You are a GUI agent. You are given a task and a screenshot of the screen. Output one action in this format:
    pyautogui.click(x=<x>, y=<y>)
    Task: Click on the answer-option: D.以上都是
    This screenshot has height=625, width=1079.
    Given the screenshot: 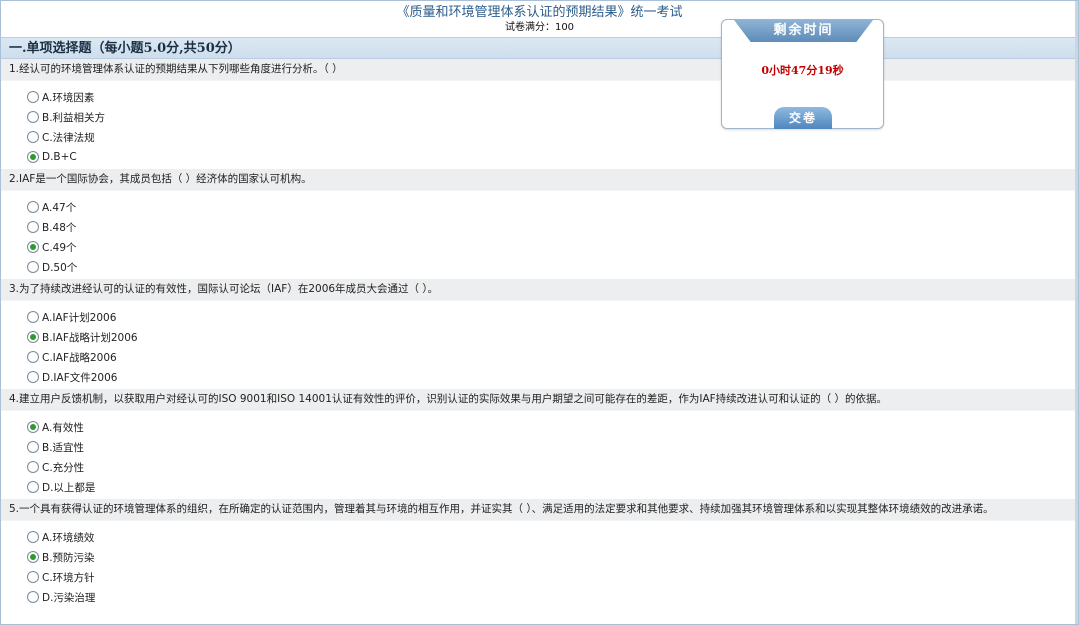 What is the action you would take?
    pyautogui.click(x=552, y=487)
    